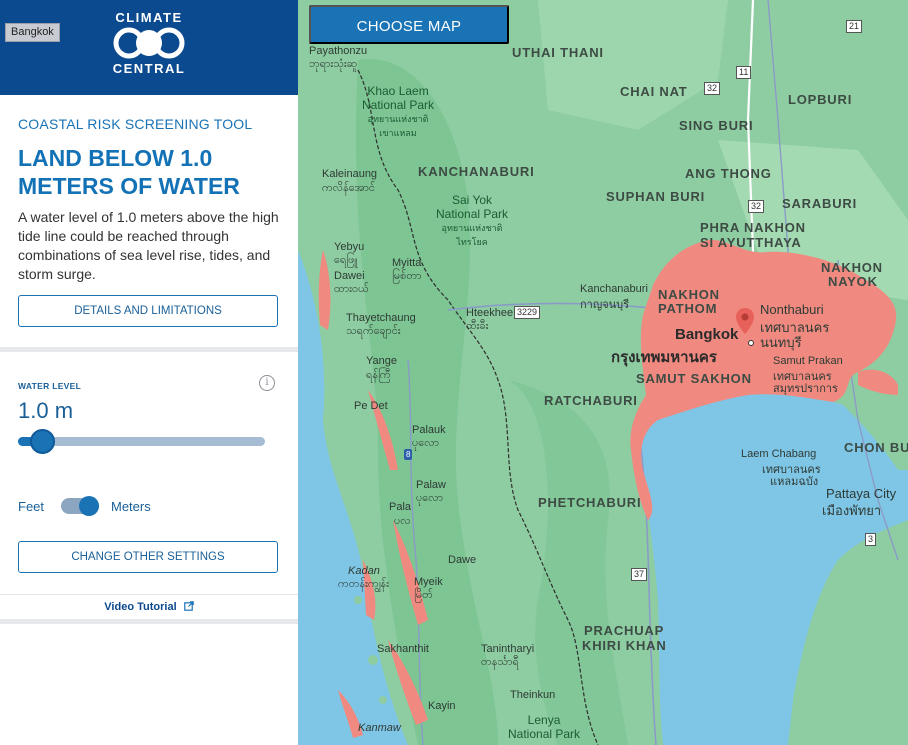 Image resolution: width=908 pixels, height=745 pixels. What do you see at coordinates (792, 309) in the screenshot?
I see `town-label: Nonthaburi` at bounding box center [792, 309].